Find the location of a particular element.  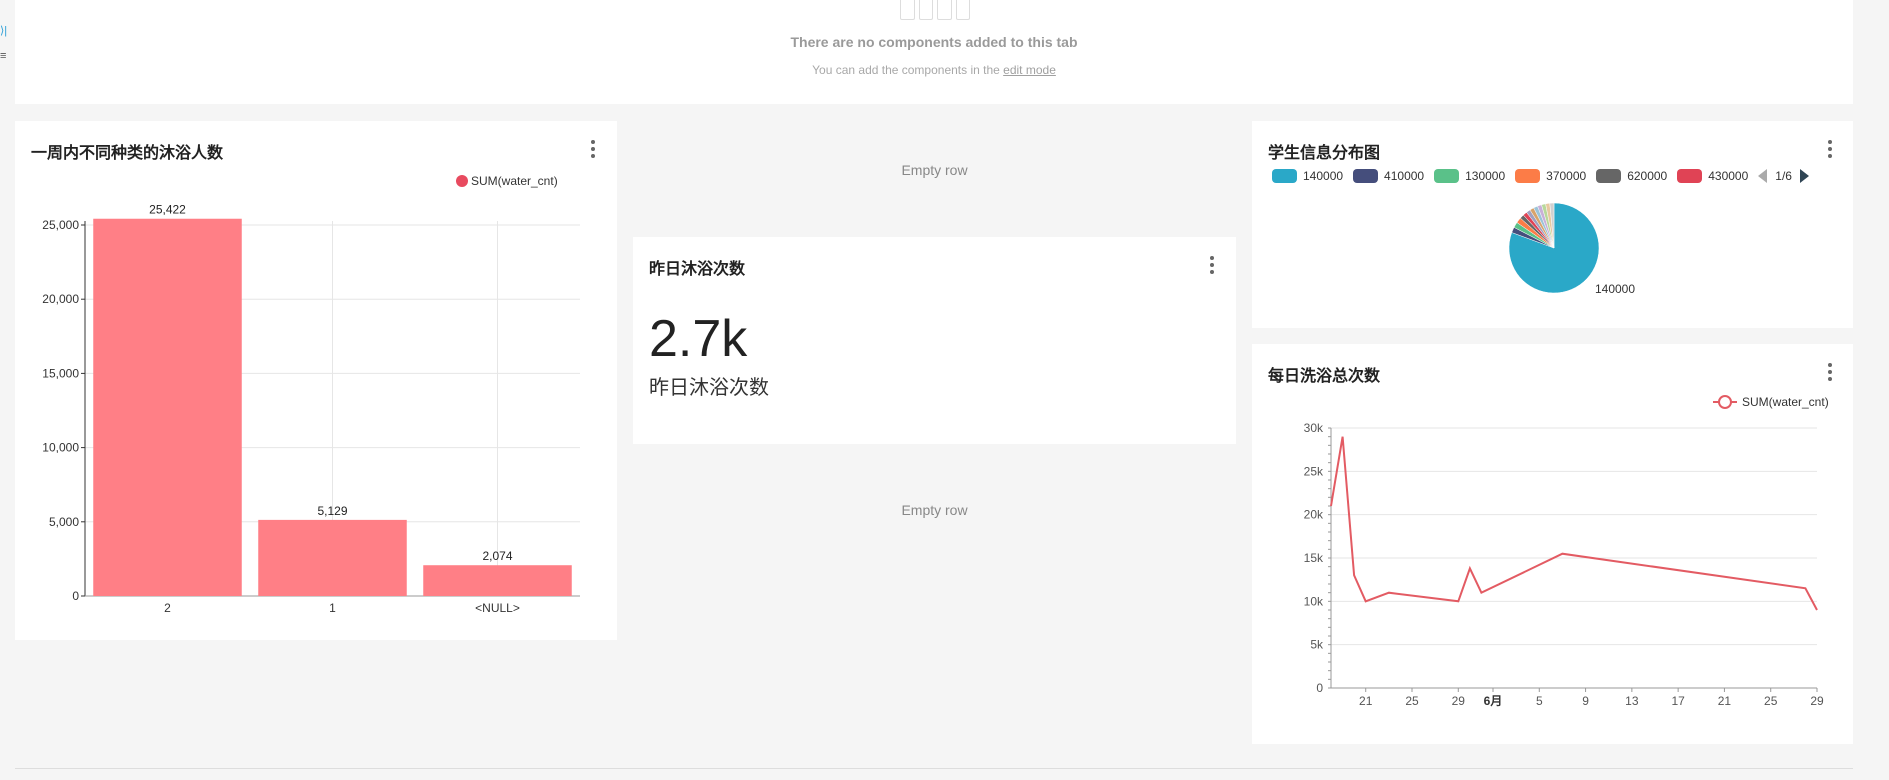

pie-slice-label: 140000 is located at coordinates (1615, 289).